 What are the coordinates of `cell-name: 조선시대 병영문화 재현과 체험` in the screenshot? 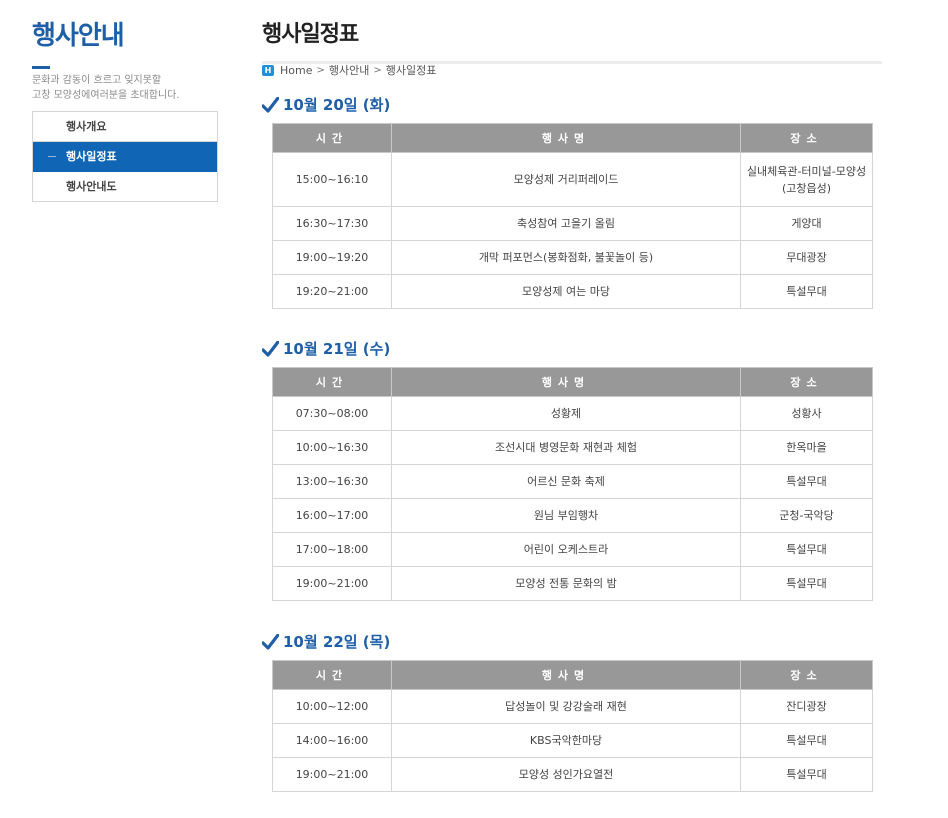 It's located at (566, 447).